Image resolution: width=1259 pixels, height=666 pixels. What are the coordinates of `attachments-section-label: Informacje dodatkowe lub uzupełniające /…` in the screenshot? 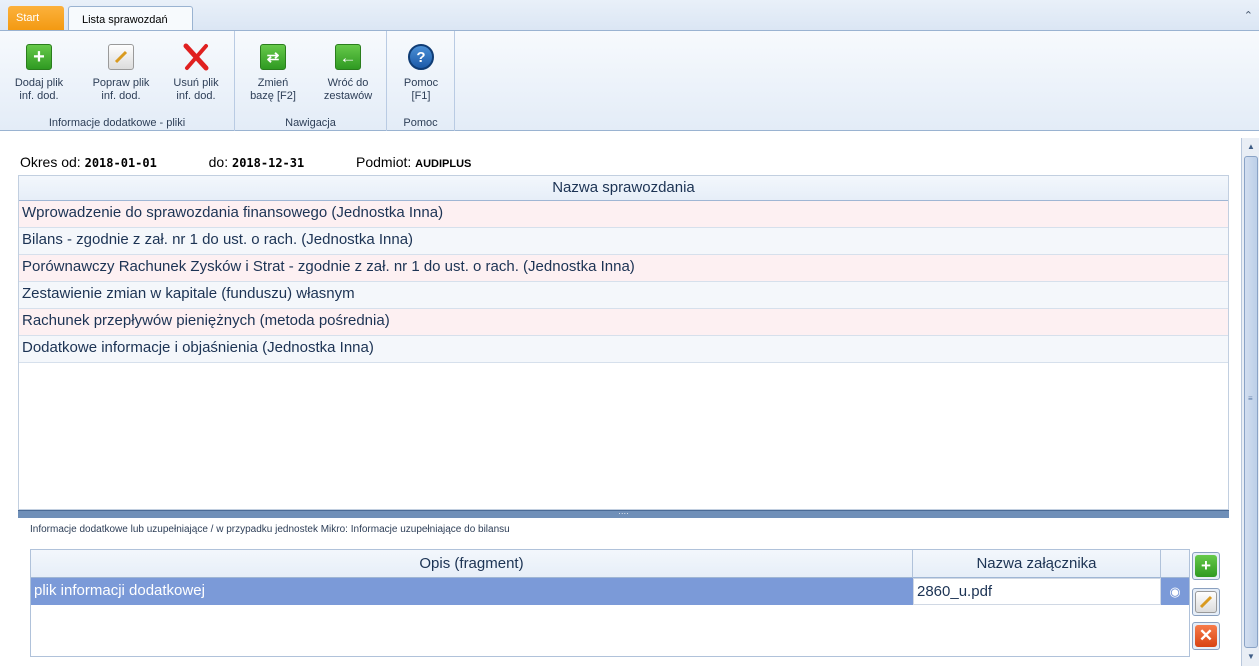 It's located at (270, 529).